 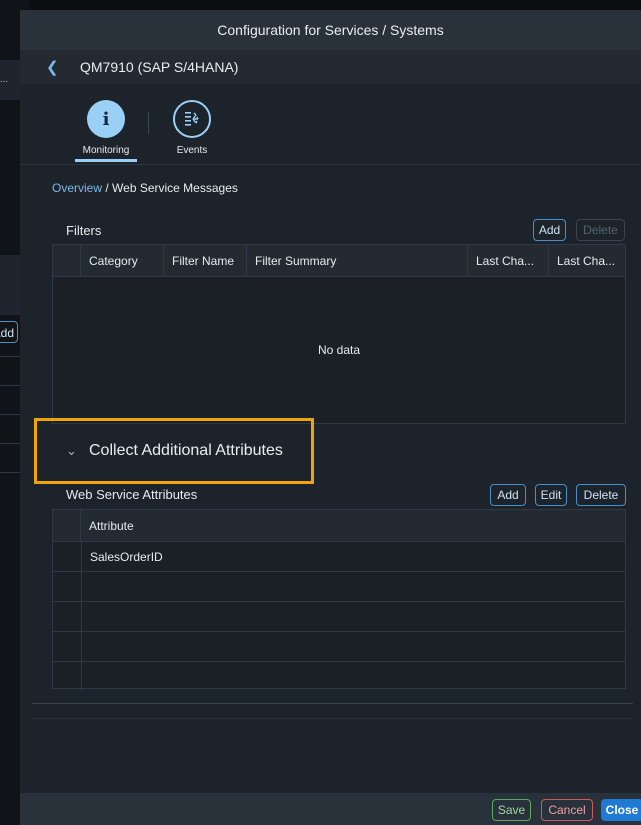 I want to click on column-header: Category, so click(x=122, y=260).